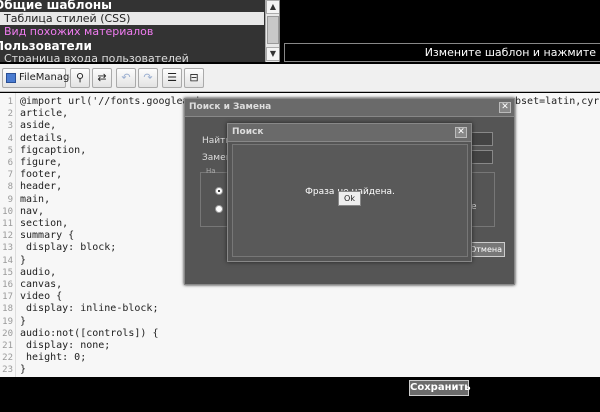 This screenshot has width=600, height=412. What do you see at coordinates (126, 78) in the screenshot?
I see `undo-icon: ↶` at bounding box center [126, 78].